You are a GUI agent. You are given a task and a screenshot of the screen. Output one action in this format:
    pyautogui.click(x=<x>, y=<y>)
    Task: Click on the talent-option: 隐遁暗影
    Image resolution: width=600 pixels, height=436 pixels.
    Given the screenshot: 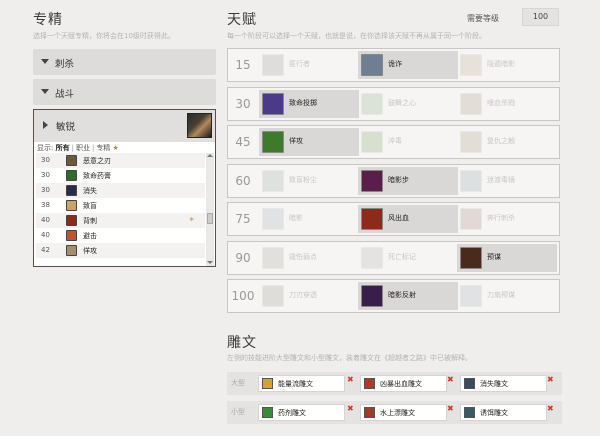 What is the action you would take?
    pyautogui.click(x=507, y=65)
    